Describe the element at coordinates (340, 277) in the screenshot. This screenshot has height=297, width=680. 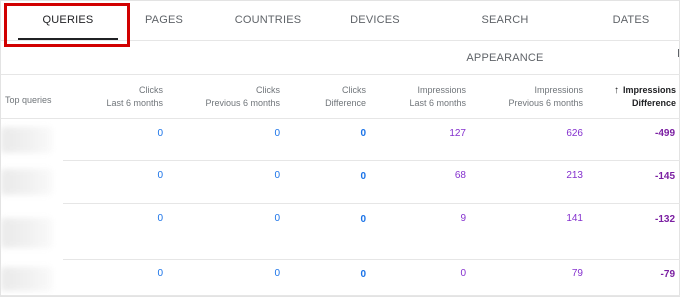
I see `table-row: 0 0 0 0 79 -79` at that location.